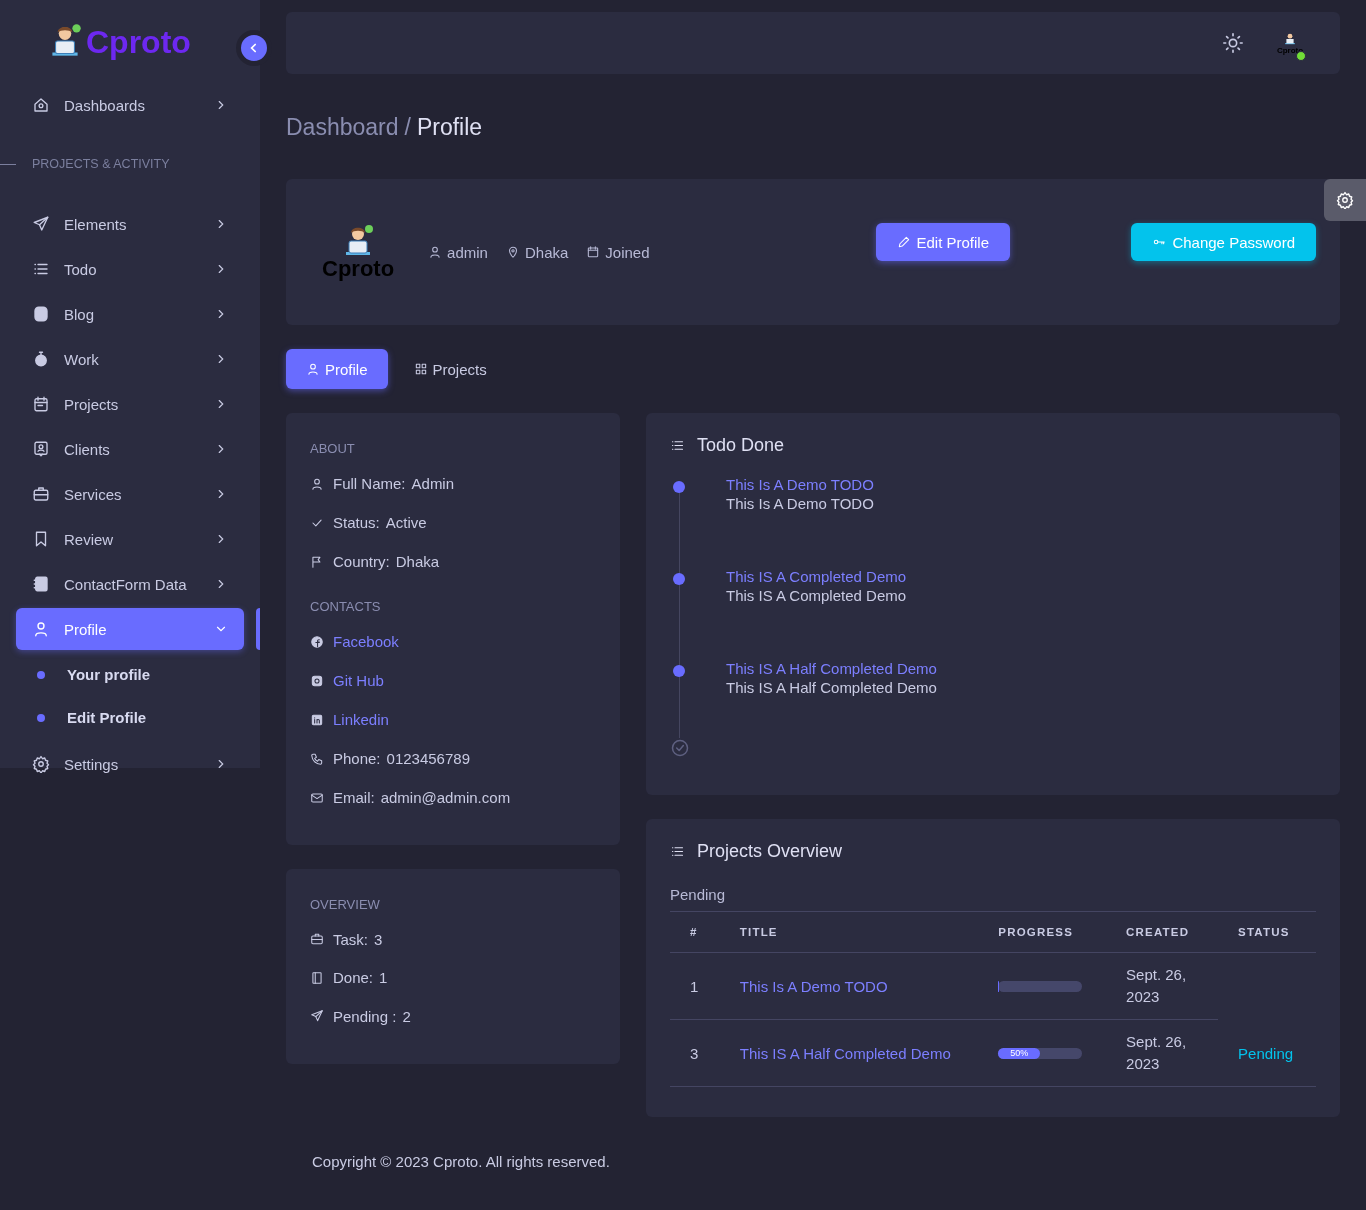  What do you see at coordinates (406, 1016) in the screenshot?
I see `field-value: 2` at bounding box center [406, 1016].